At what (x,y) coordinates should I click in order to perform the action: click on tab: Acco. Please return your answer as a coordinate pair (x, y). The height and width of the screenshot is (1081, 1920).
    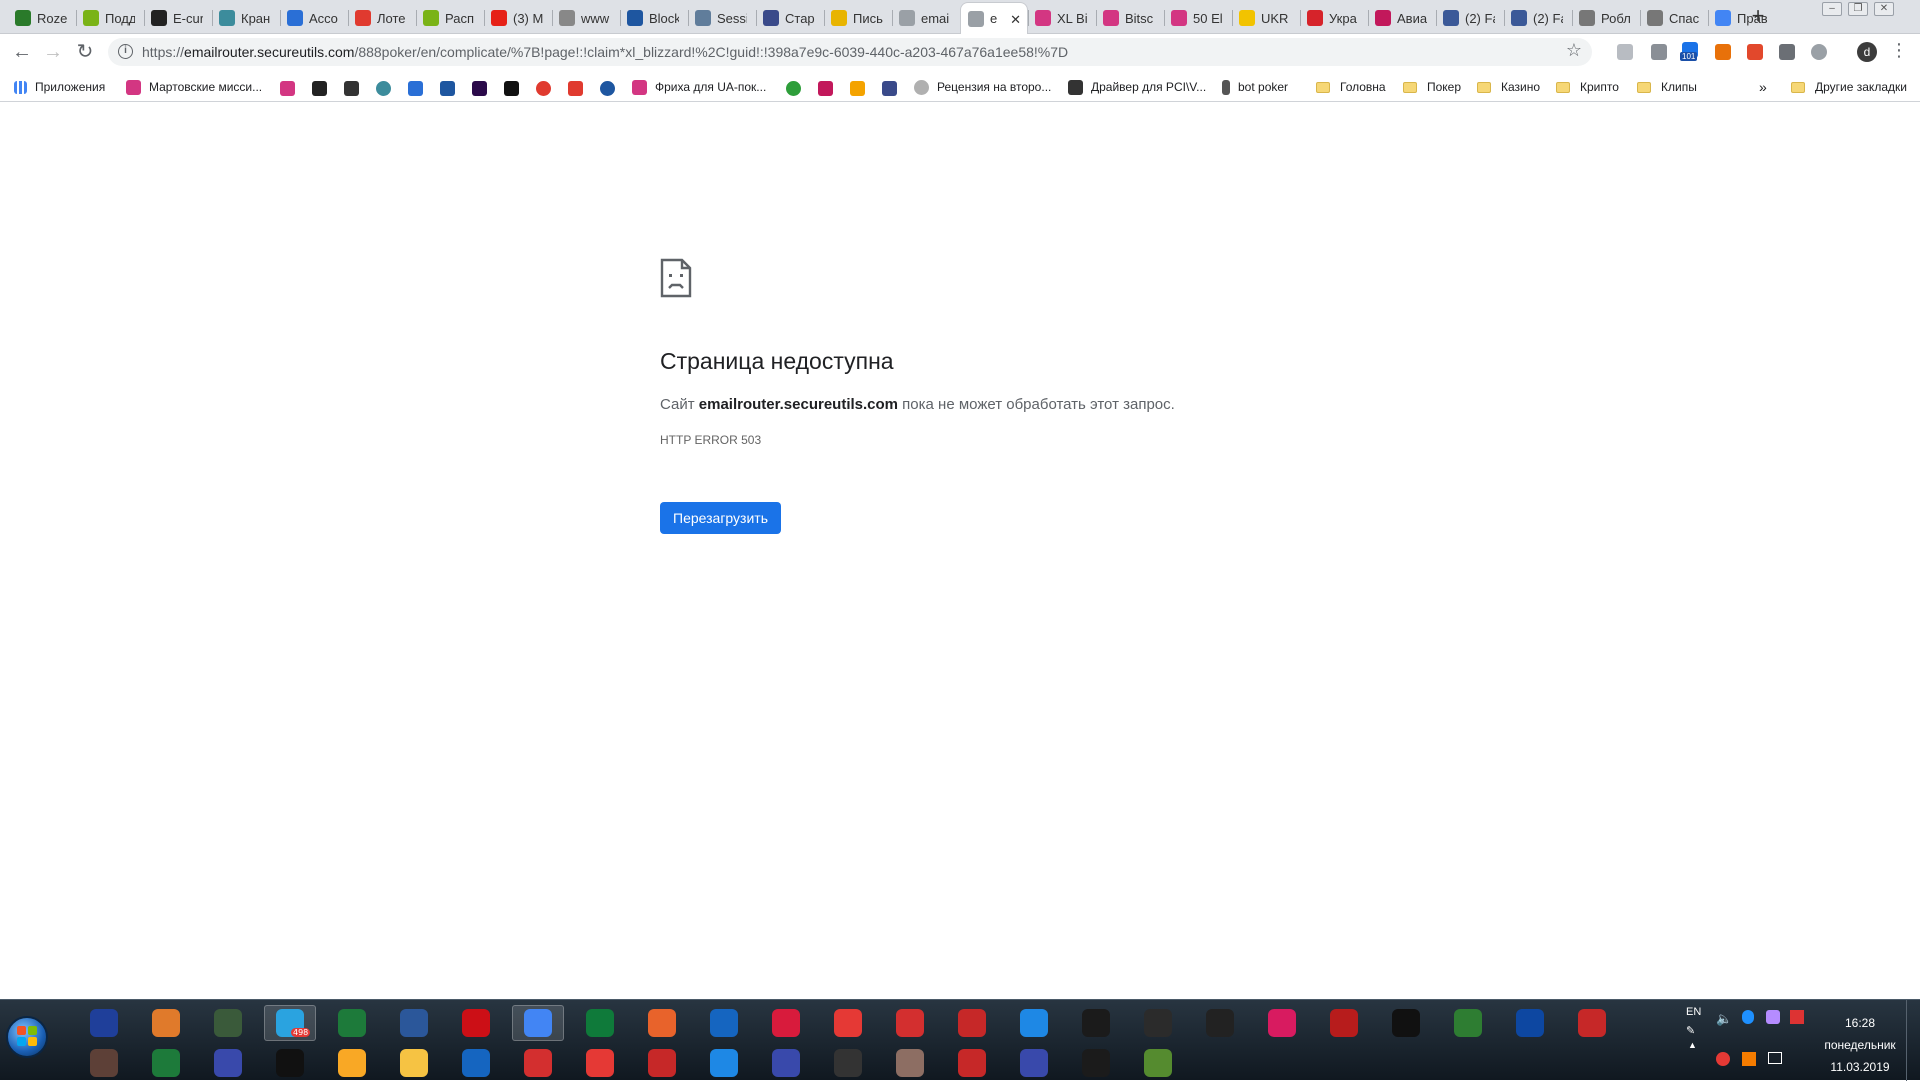
    Looking at the image, I should click on (314, 18).